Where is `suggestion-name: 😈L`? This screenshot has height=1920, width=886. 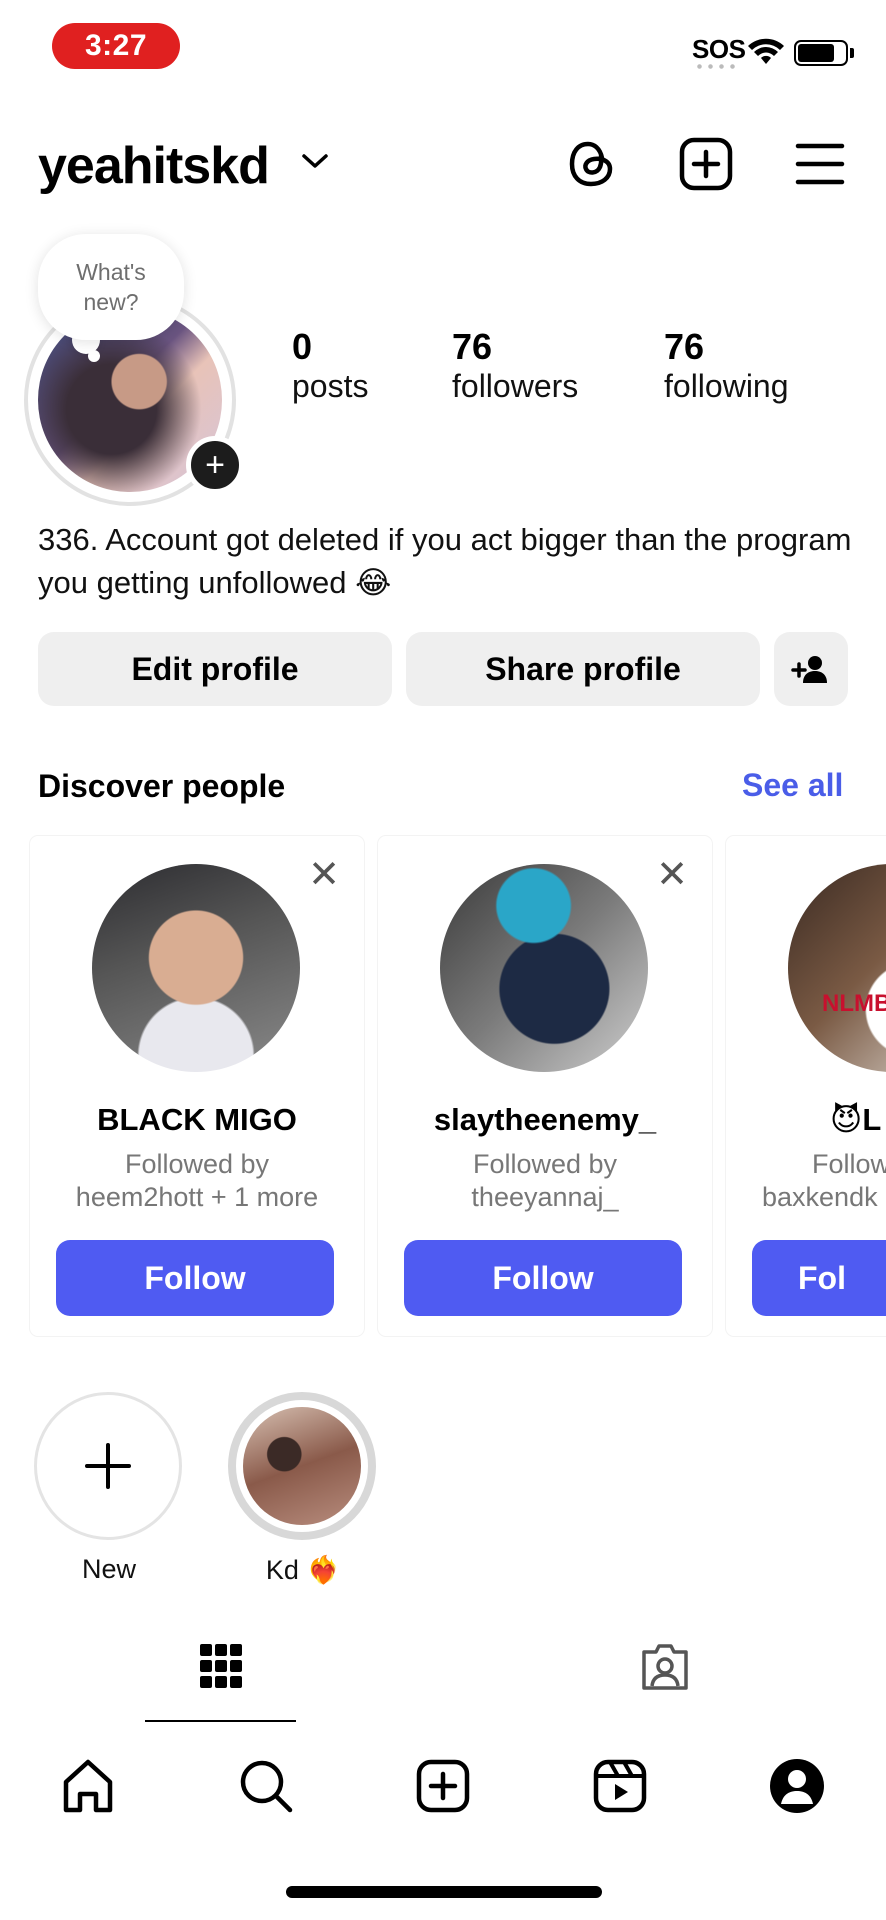
suggestion-name: 😈L is located at coordinates (855, 1120).